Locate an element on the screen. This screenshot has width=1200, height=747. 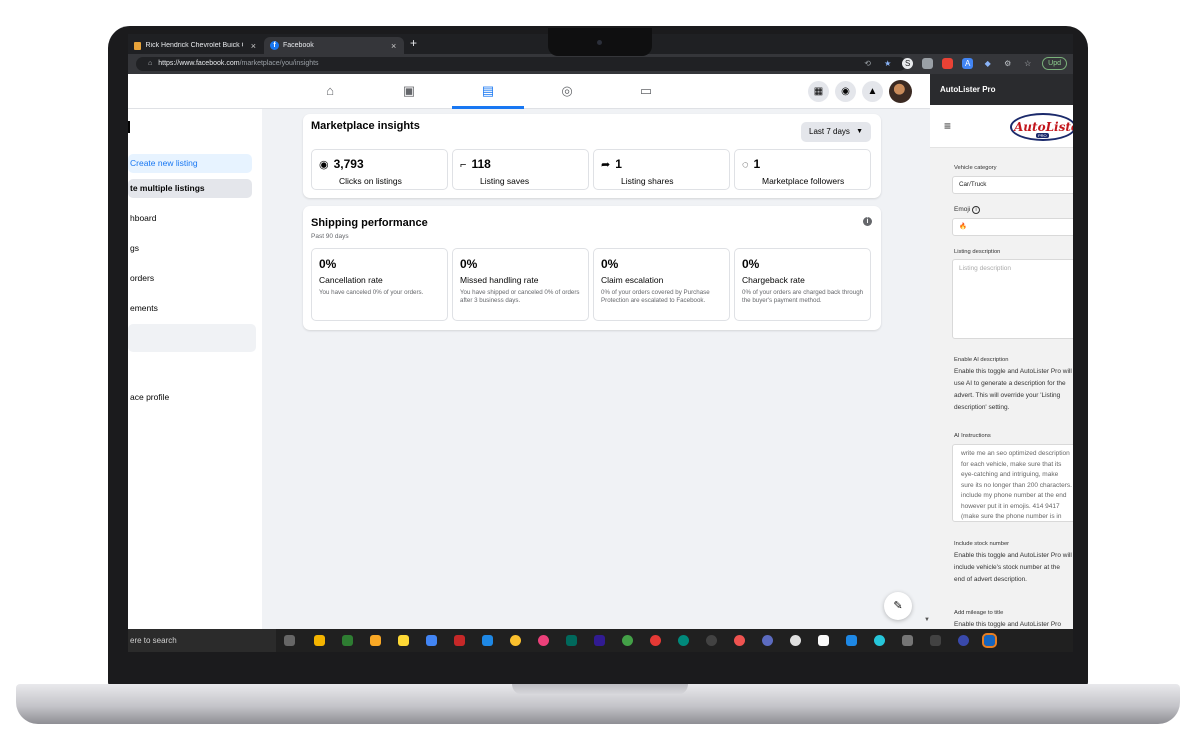
tab-label: Facebook is located at coordinates (298, 45).